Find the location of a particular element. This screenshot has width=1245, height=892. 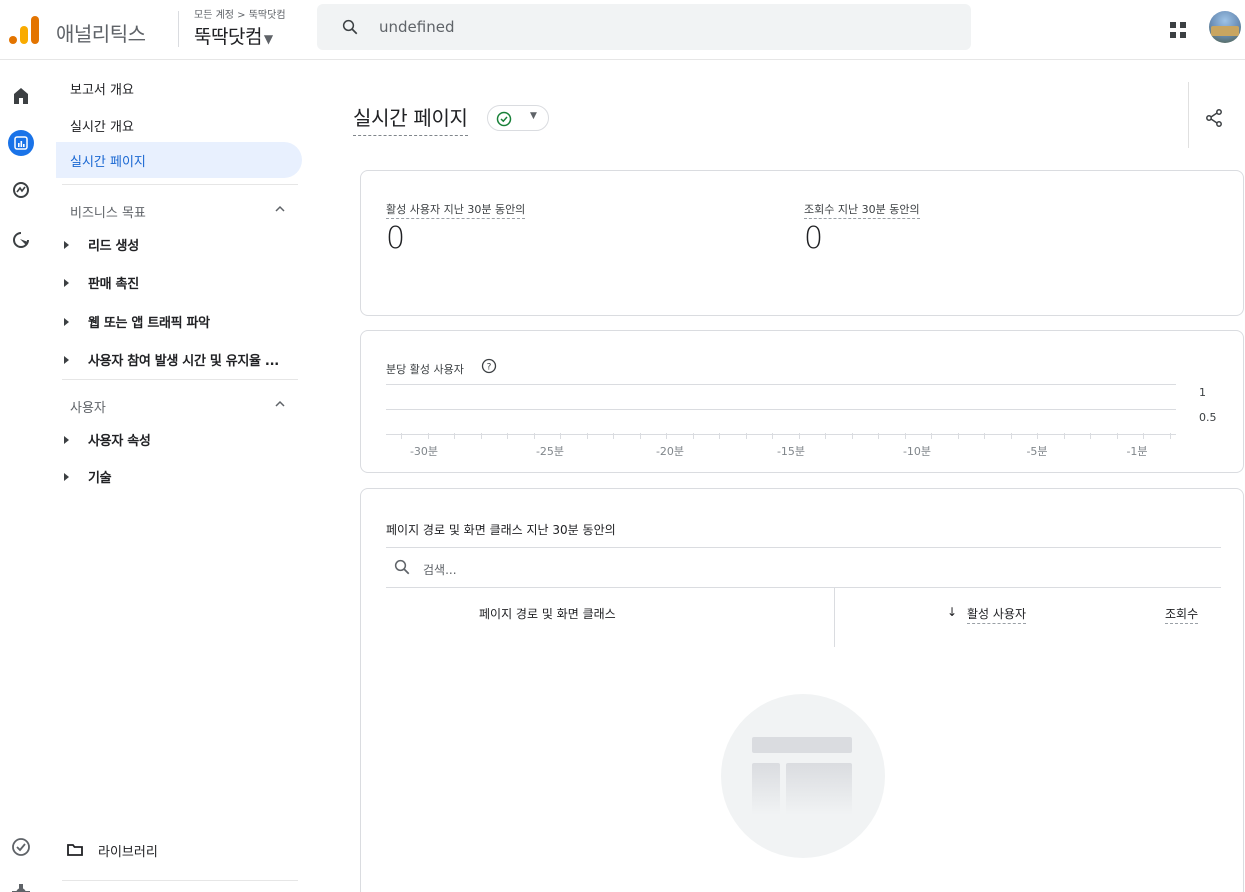

folder-icon is located at coordinates (75, 850).